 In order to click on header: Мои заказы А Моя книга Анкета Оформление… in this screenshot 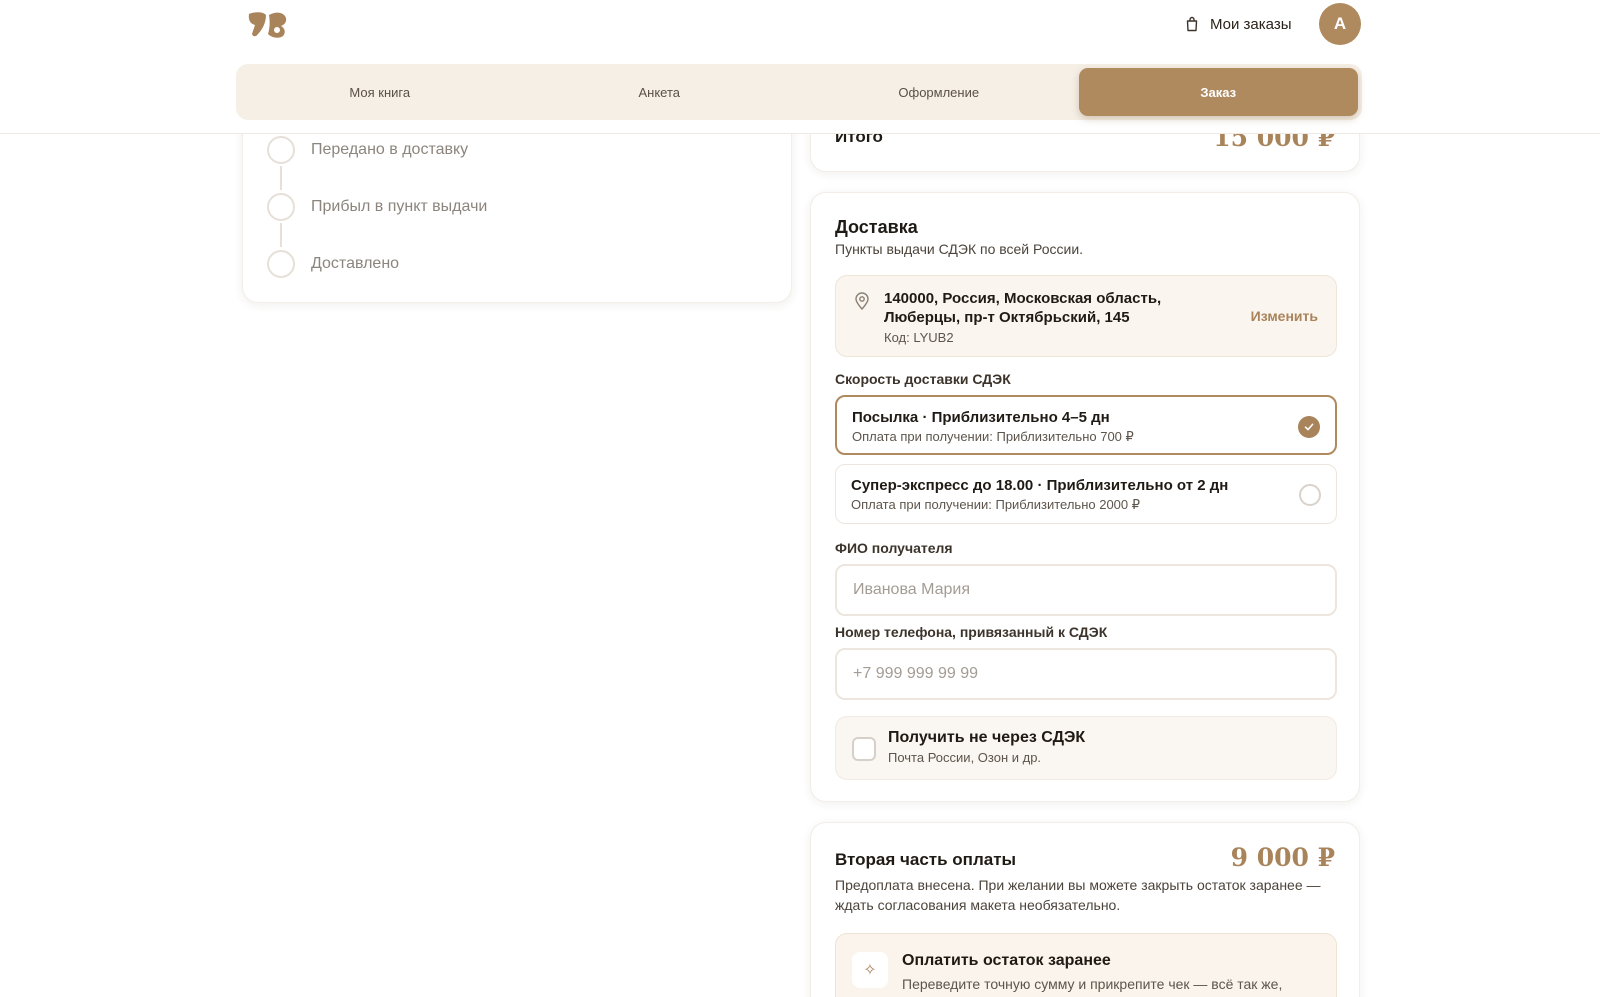, I will do `click(800, 67)`.